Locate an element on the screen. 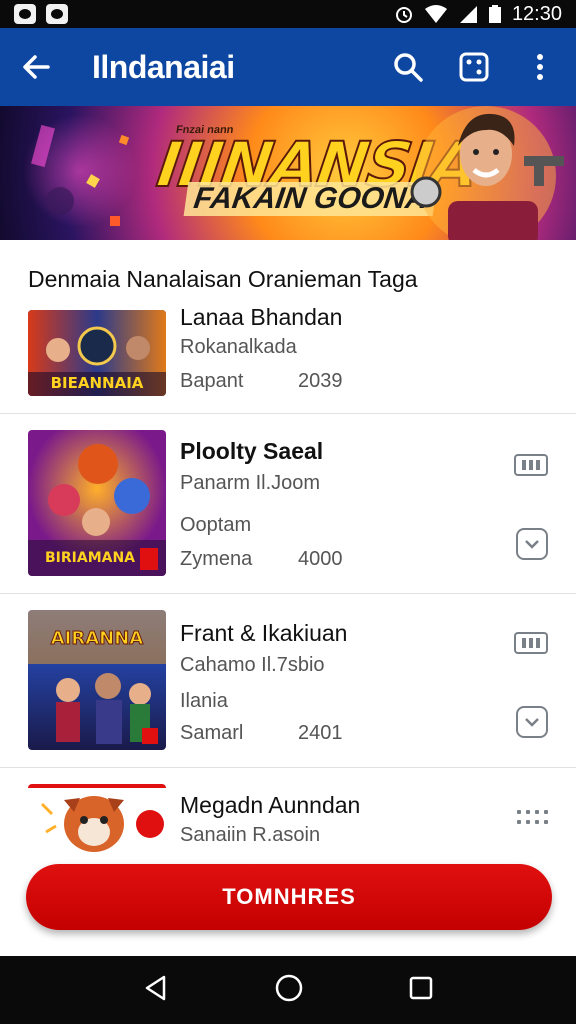 The image size is (576, 1024). back-nav-icon is located at coordinates (156, 990).